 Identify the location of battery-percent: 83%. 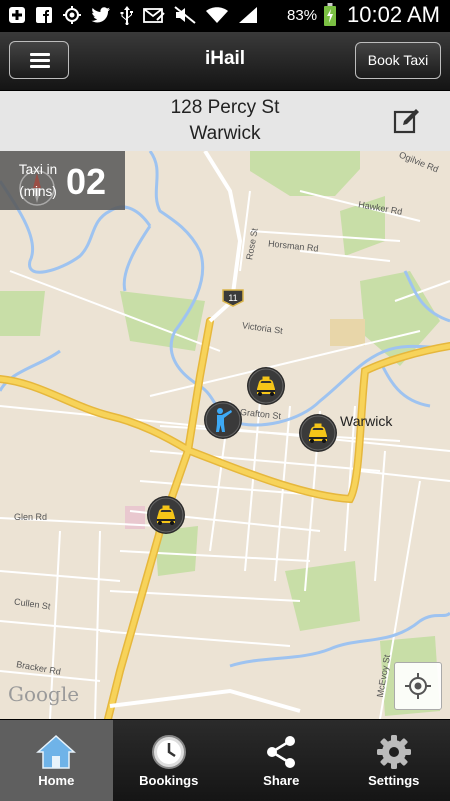
(302, 15).